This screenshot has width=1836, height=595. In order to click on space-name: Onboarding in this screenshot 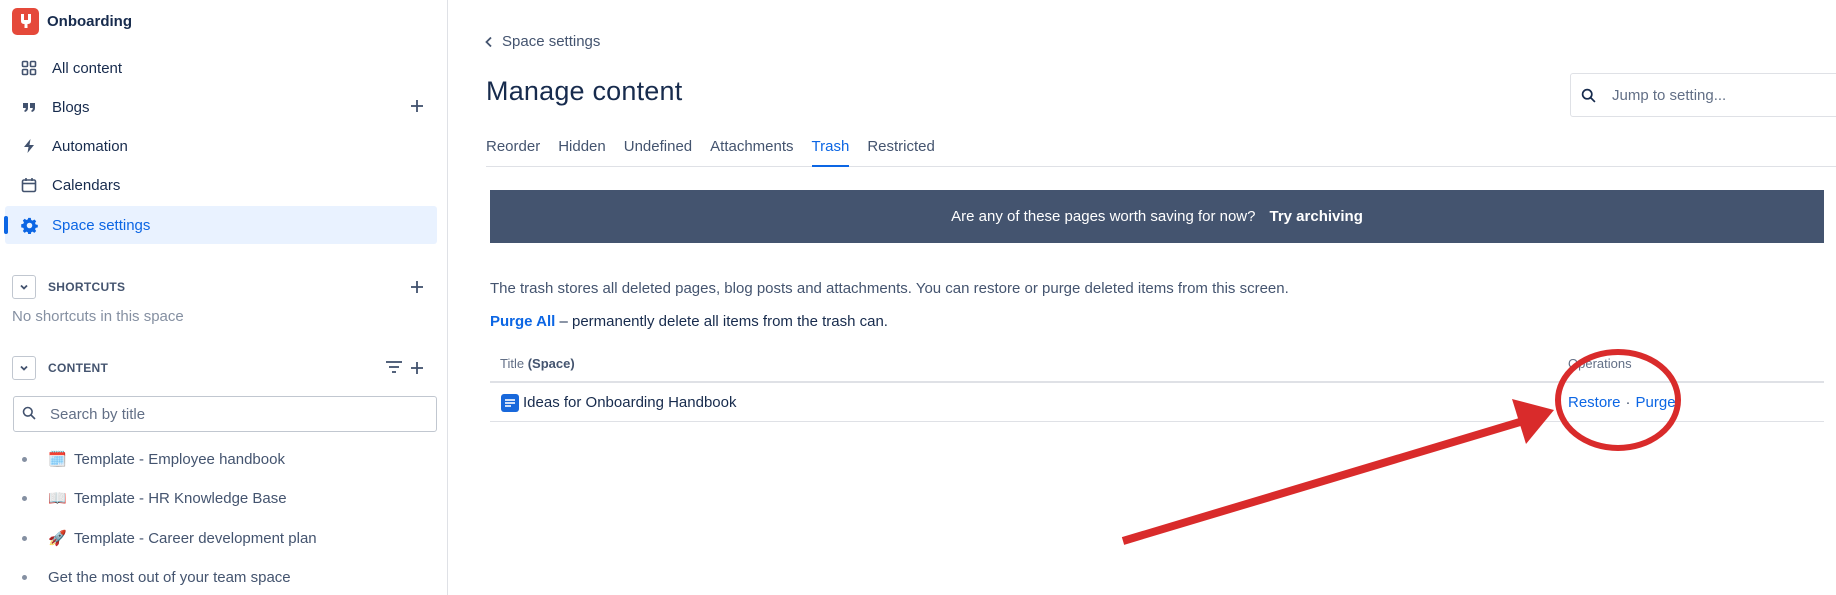, I will do `click(89, 21)`.